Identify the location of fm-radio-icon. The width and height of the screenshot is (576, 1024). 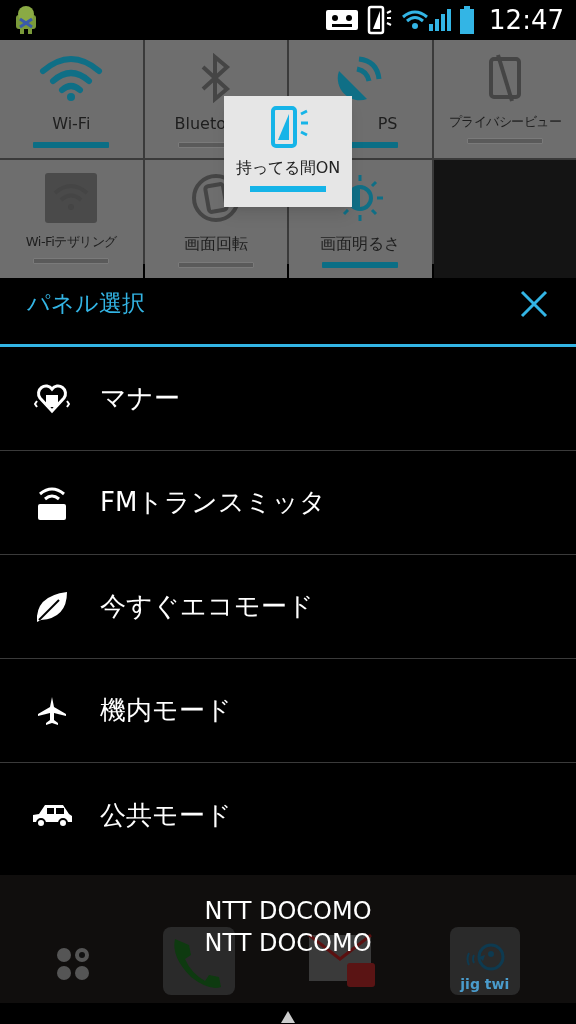
(52, 502).